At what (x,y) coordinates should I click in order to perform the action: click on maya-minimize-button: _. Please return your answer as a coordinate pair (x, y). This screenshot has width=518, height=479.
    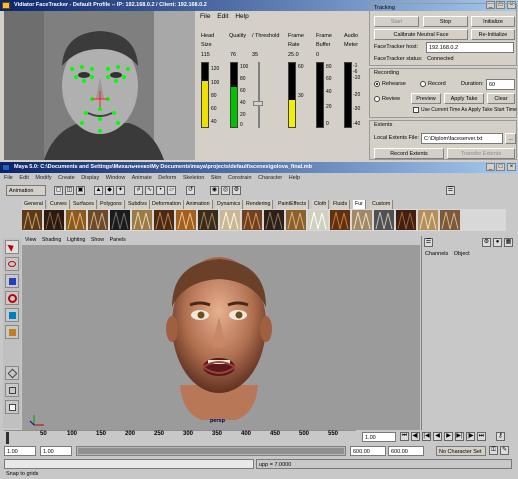
    Looking at the image, I should click on (490, 167).